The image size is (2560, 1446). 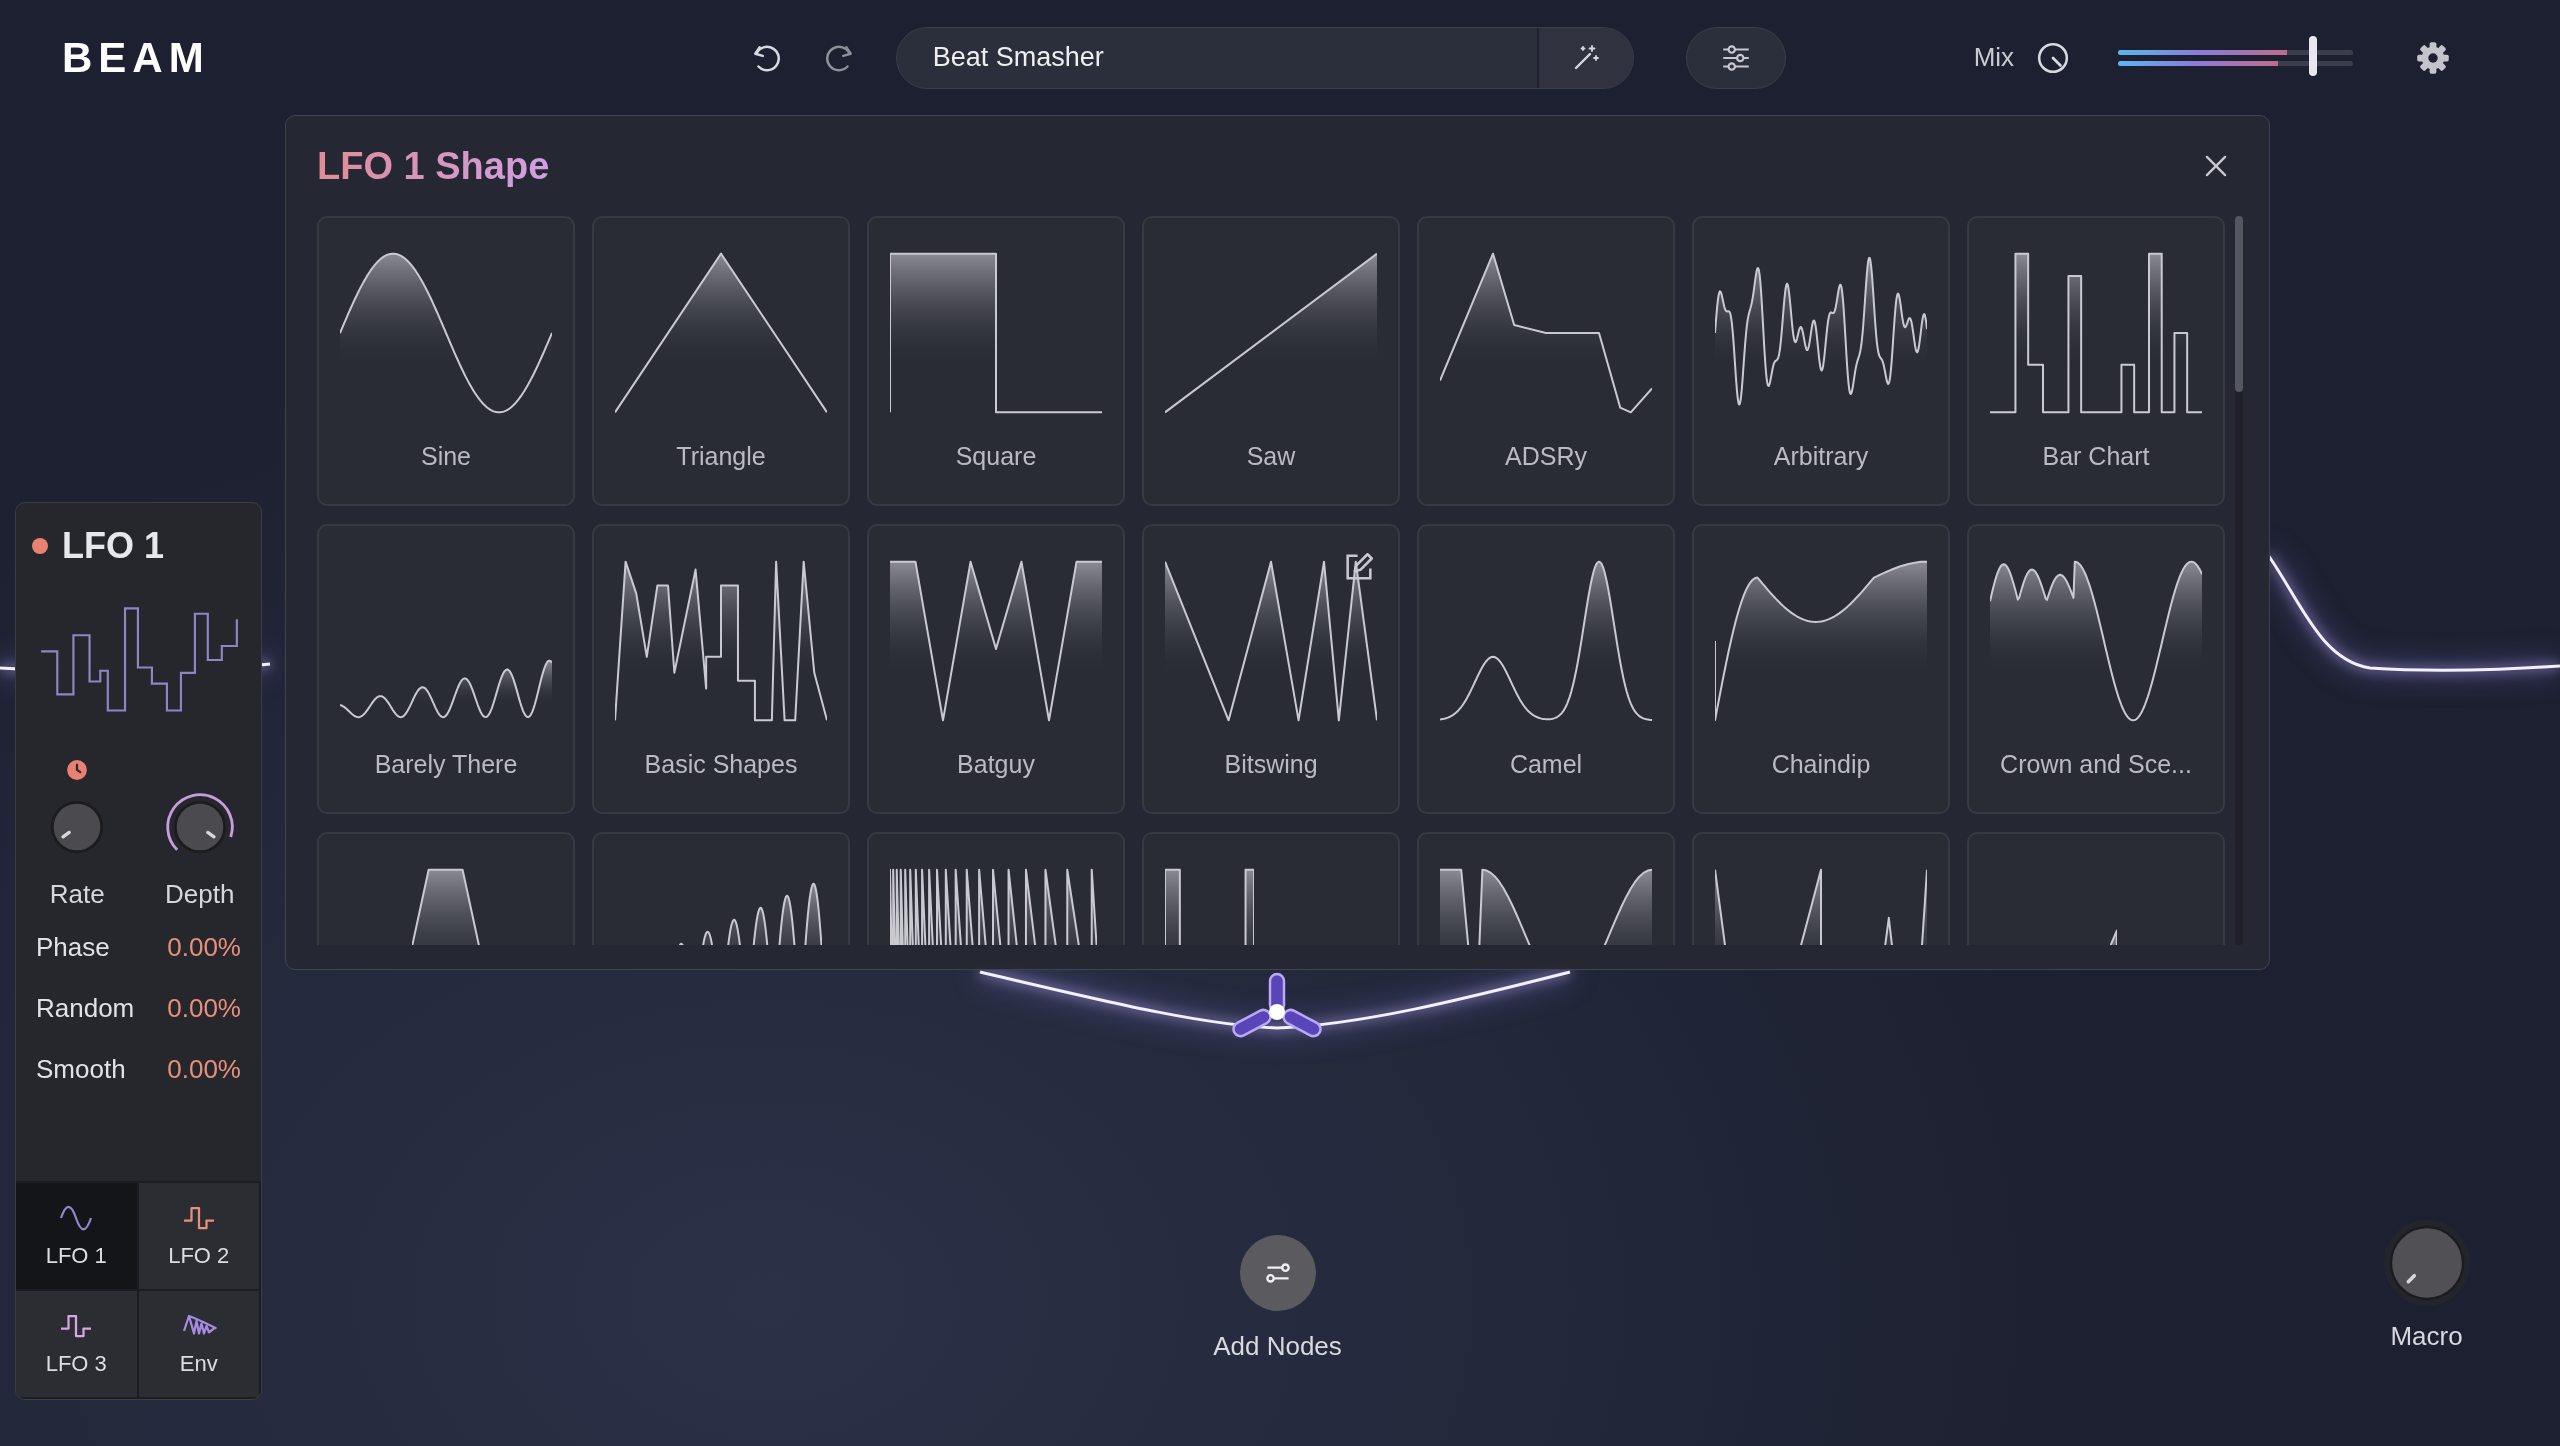 I want to click on settings-icon, so click(x=2433, y=57).